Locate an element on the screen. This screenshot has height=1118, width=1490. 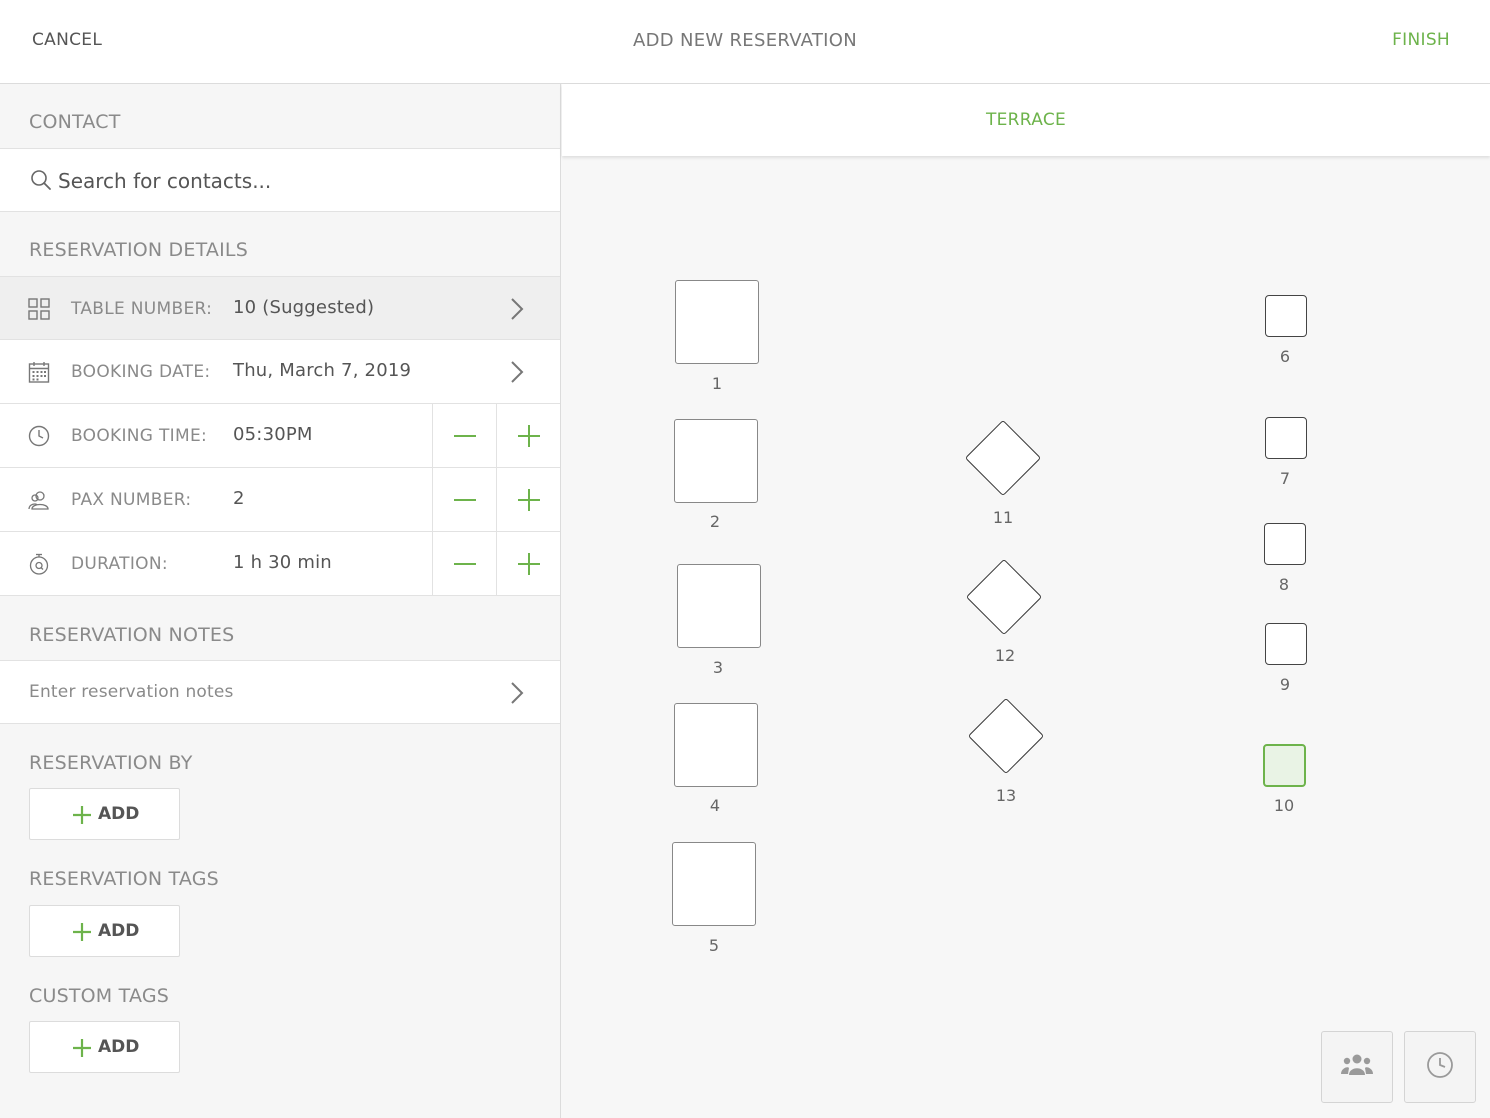
booking-time-increase-button is located at coordinates (528, 435).